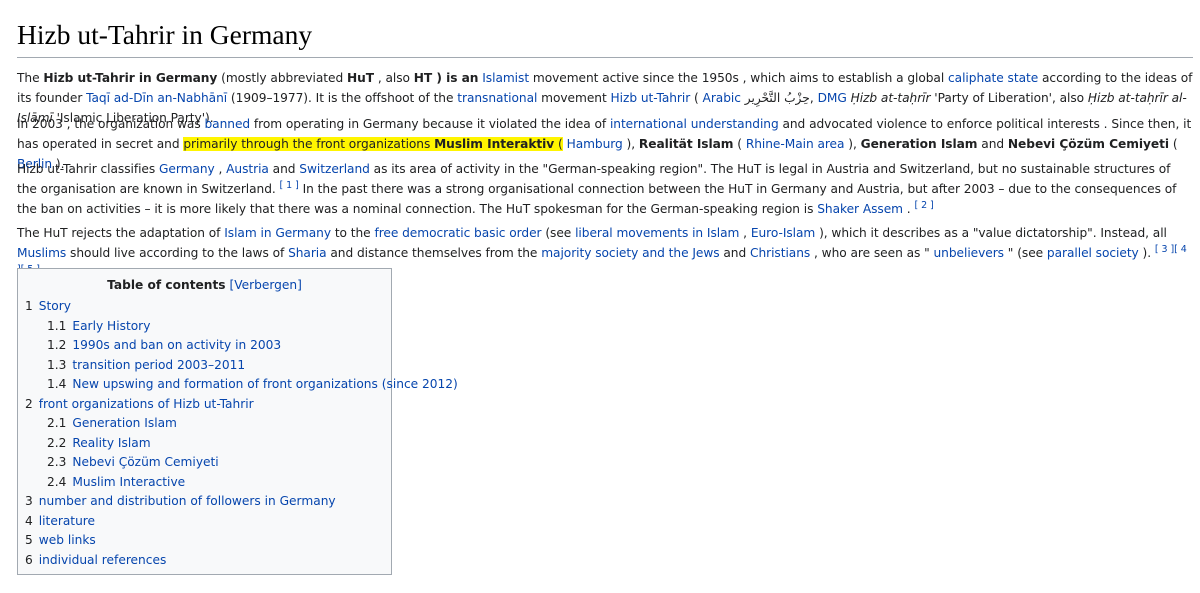  I want to click on toc-link: 2 front organizations of Hizb ut-Tahrir, so click(139, 404).